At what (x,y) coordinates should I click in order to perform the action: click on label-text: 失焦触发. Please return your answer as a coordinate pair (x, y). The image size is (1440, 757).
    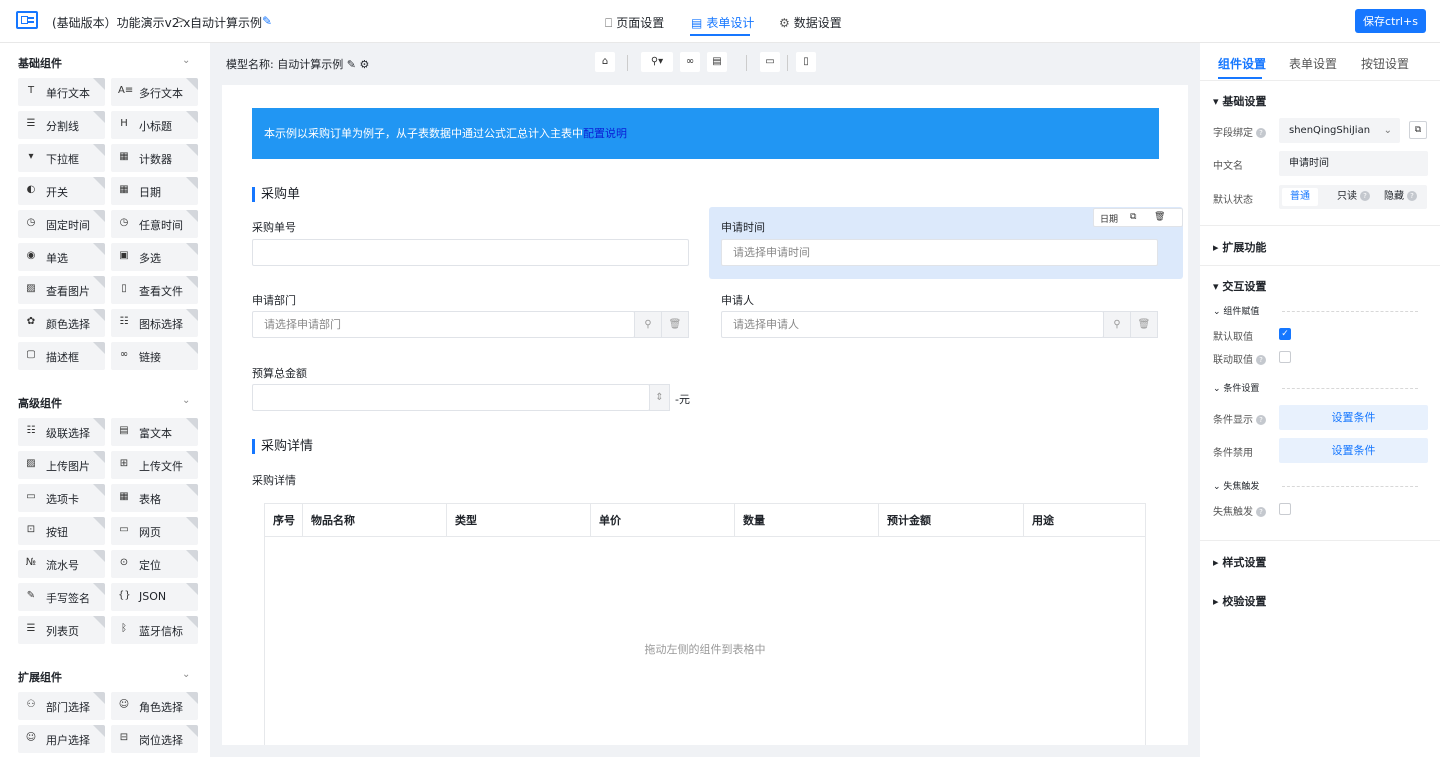
    Looking at the image, I should click on (1233, 512).